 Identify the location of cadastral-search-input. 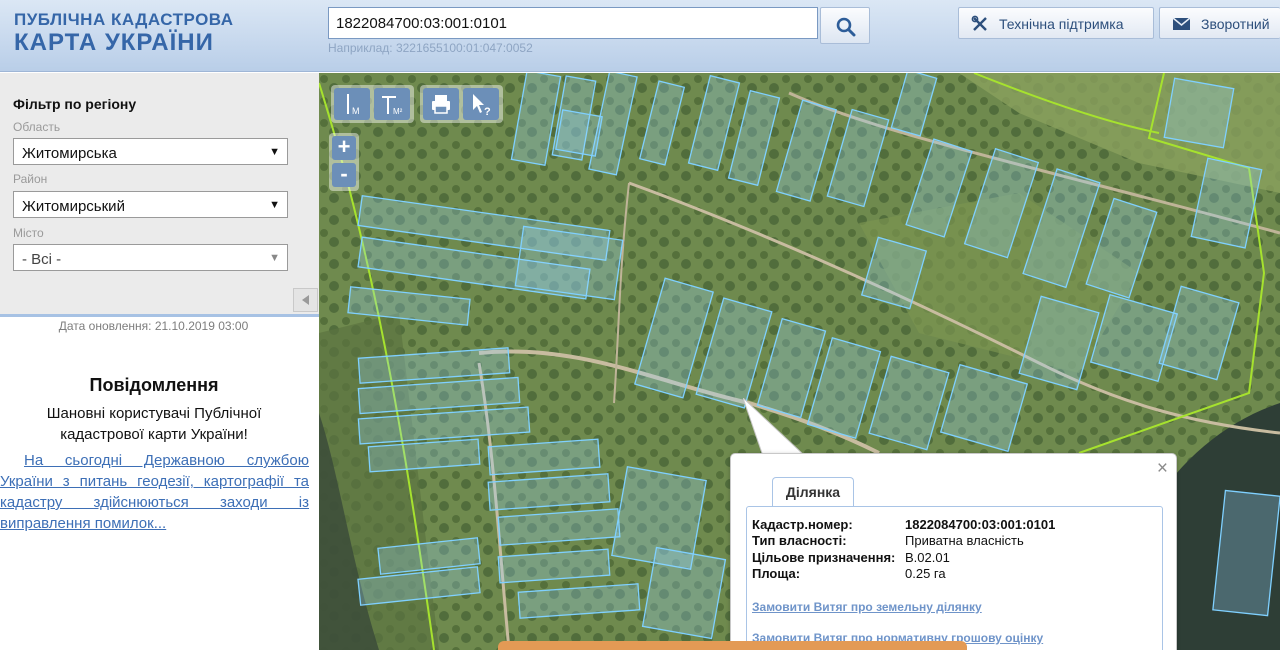
(573, 23).